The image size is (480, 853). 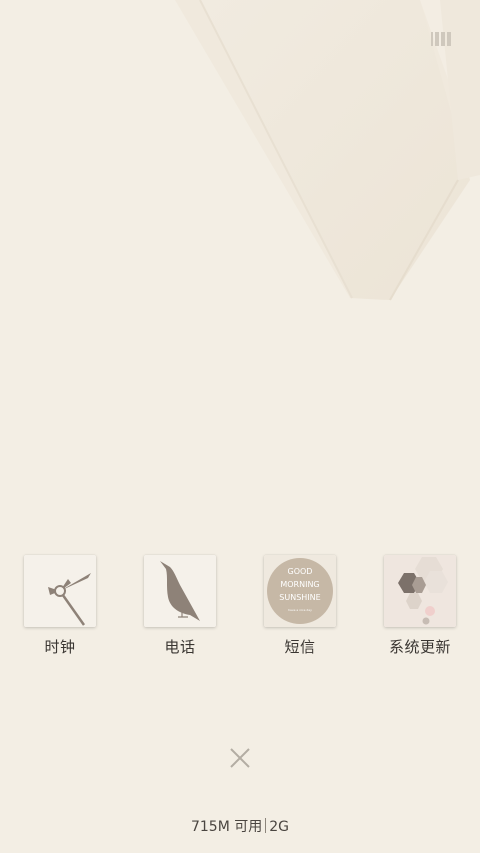 I want to click on icon-text-good: GOOD, so click(x=300, y=571).